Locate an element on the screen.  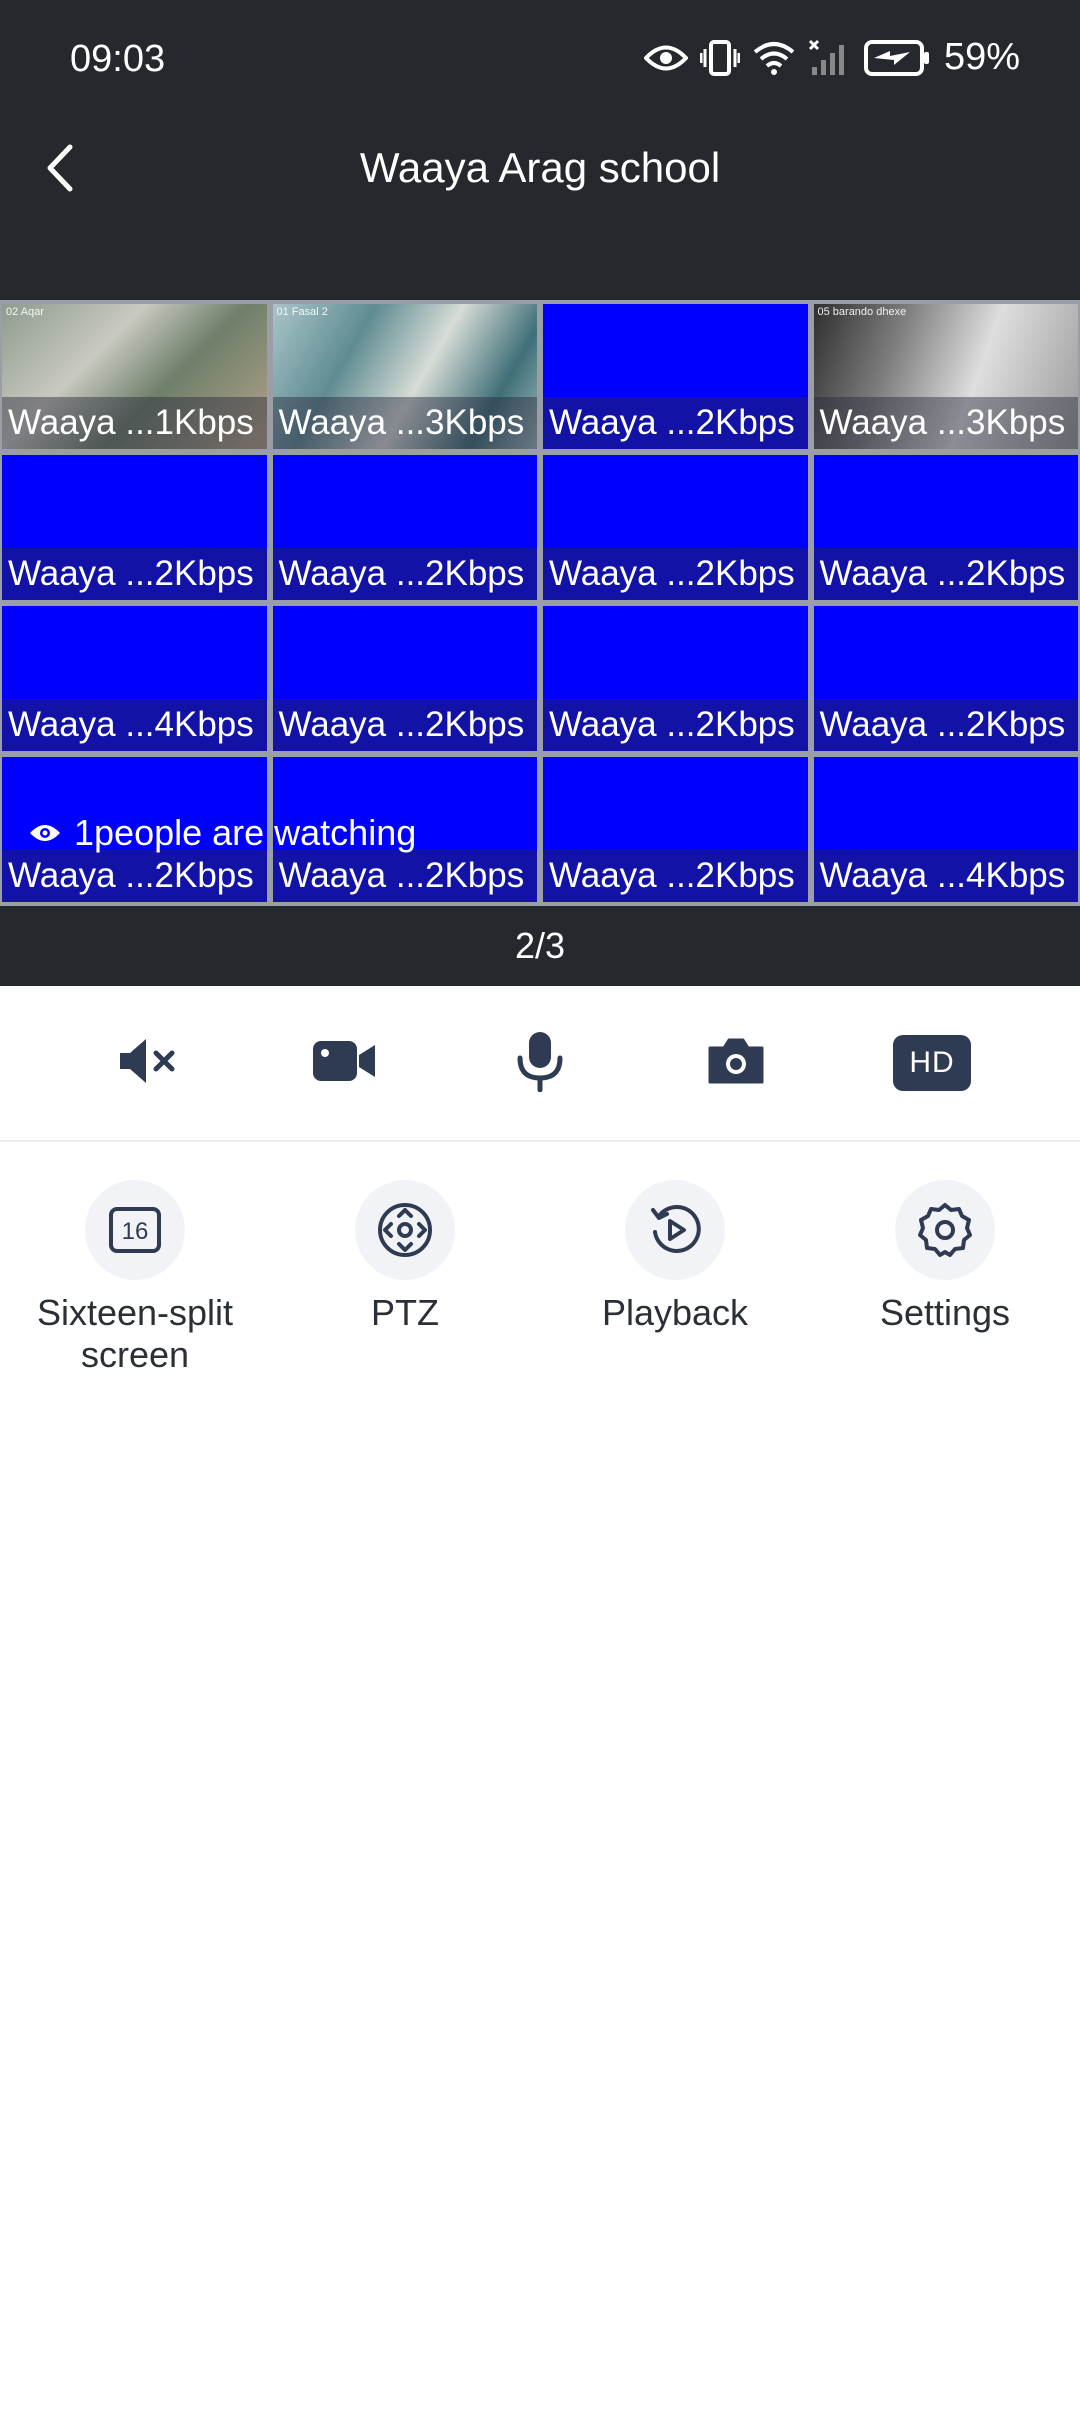
mute-icon is located at coordinates (148, 1063).